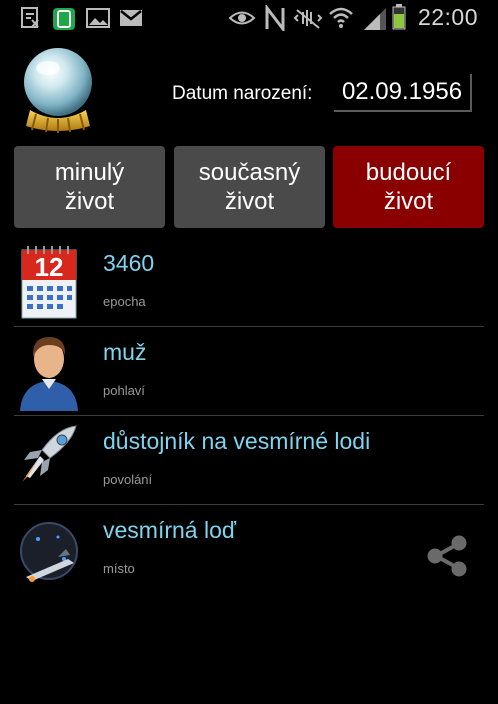  What do you see at coordinates (249, 282) in the screenshot?
I see `list-item-epoch: 12 3460 epocha` at bounding box center [249, 282].